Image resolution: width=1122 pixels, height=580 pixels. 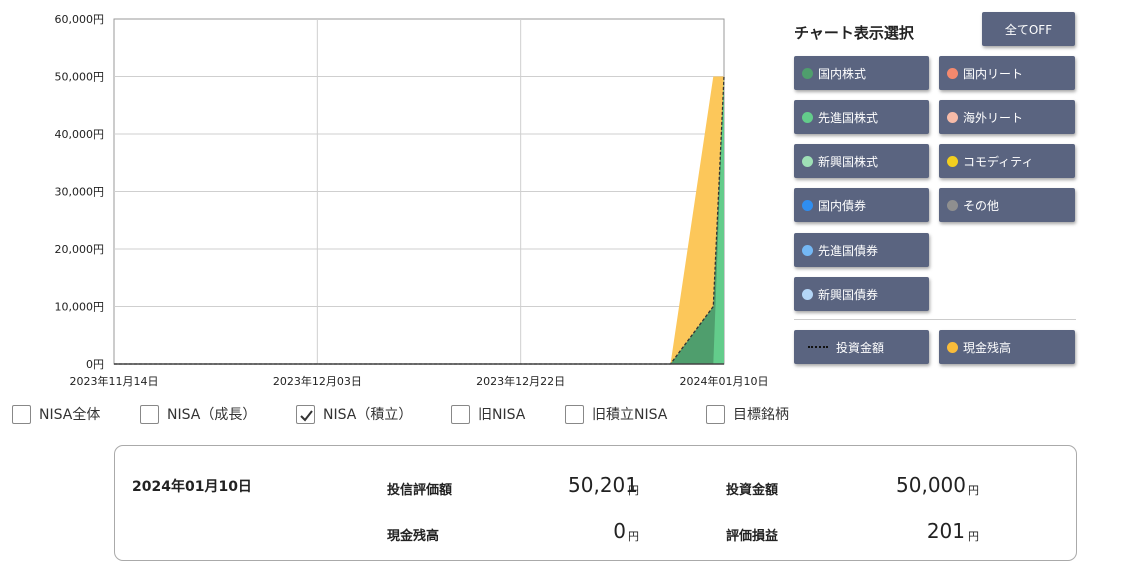 I want to click on check-nisa-tsumitate: NISA（積立）, so click(x=354, y=414).